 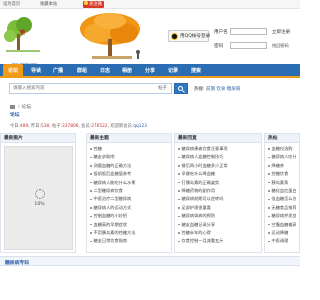 I want to click on list-item: 控制血糖的小妙招, so click(x=129, y=216).